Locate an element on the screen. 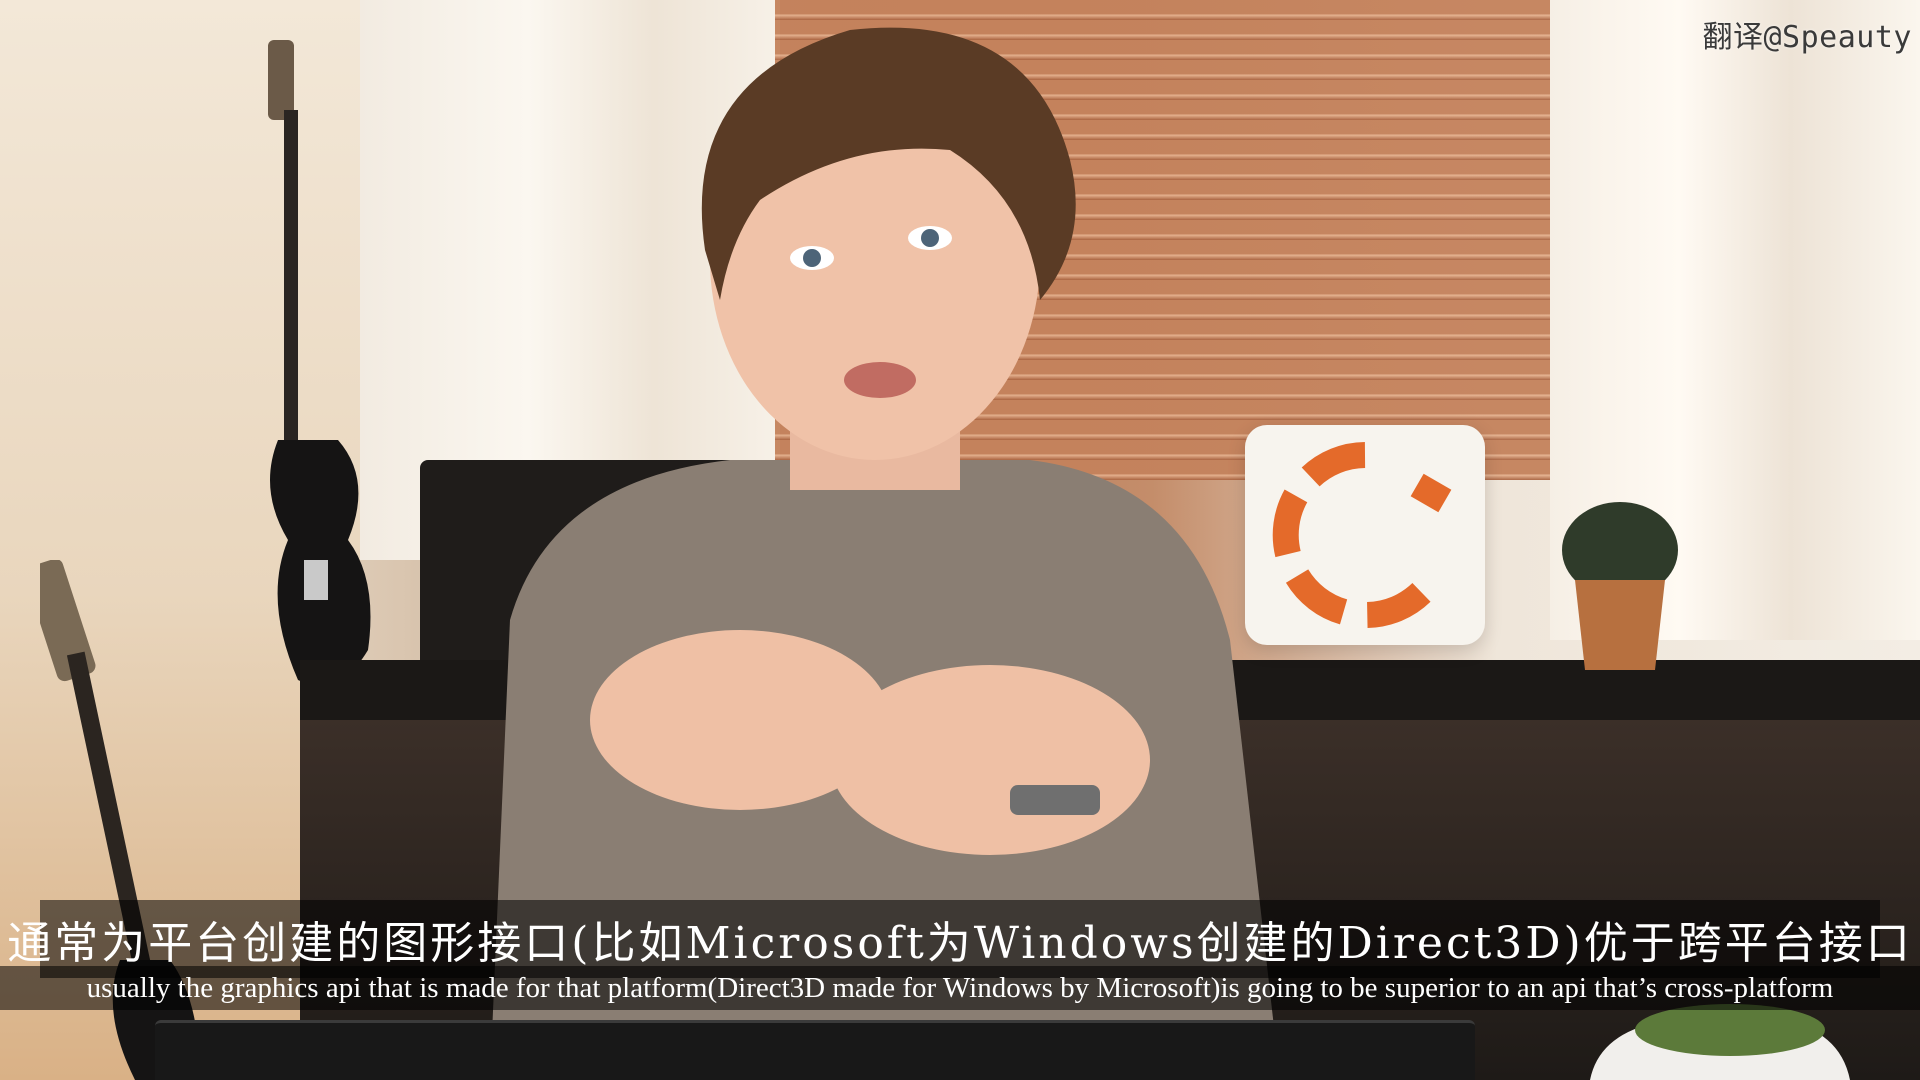 This screenshot has height=1080, width=1920. laptop-lid is located at coordinates (815, 1050).